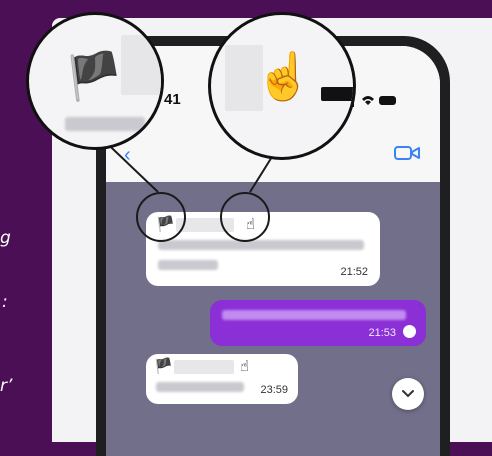 This screenshot has height=456, width=492. I want to click on pointing-up-icon: ☝, so click(245, 366).